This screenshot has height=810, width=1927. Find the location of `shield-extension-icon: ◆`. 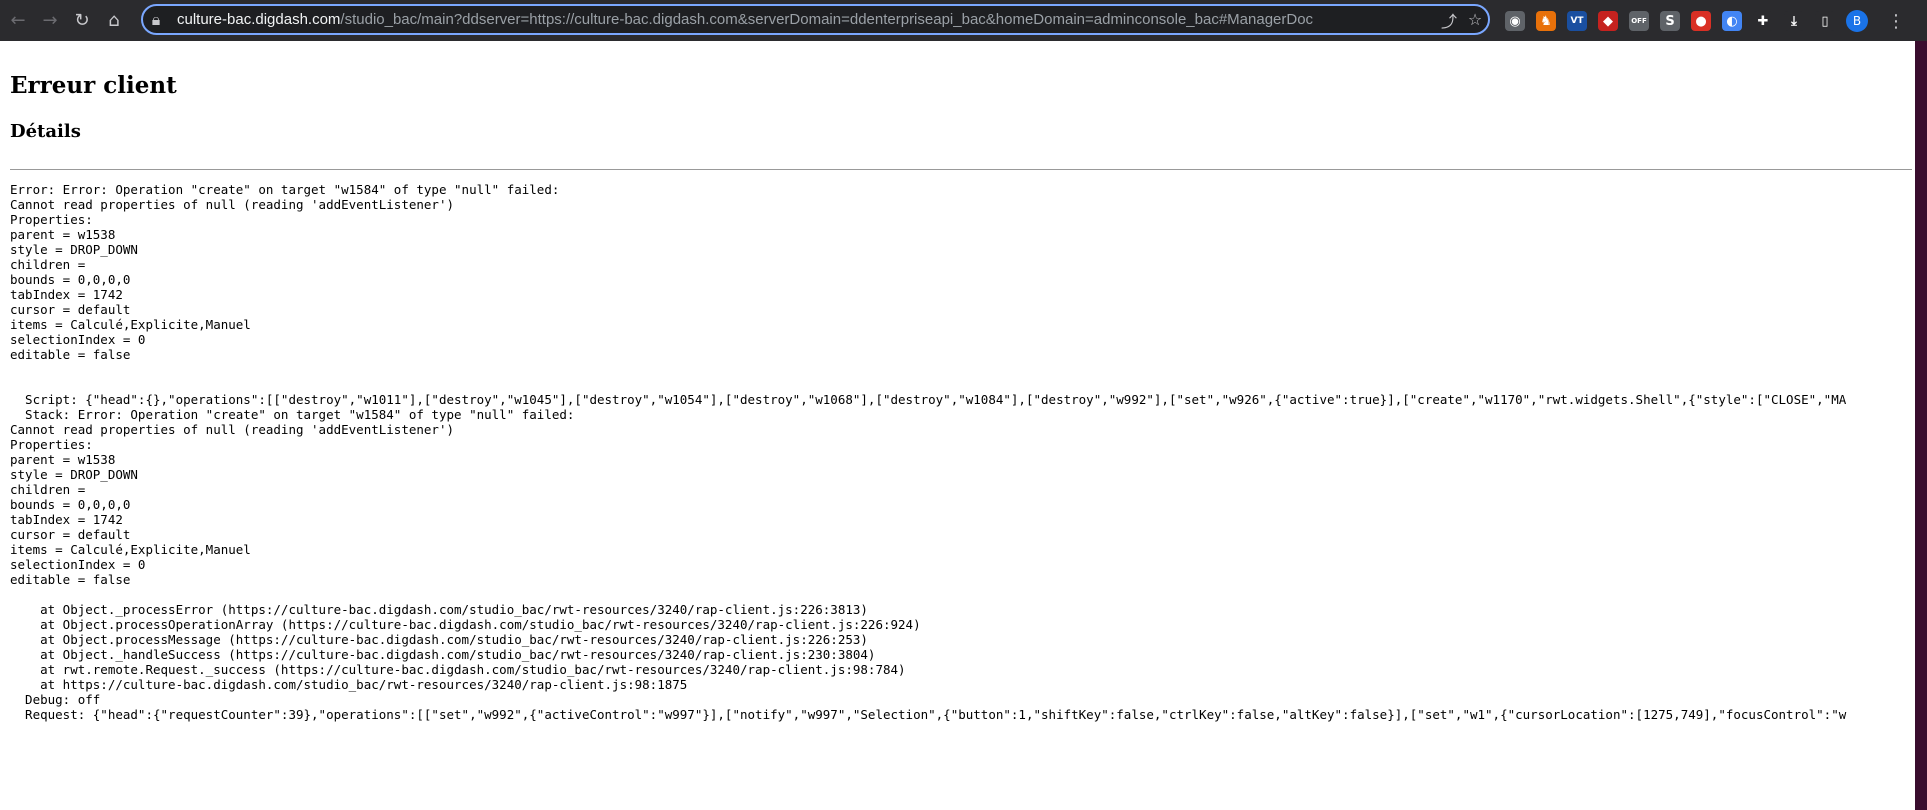

shield-extension-icon: ◆ is located at coordinates (1608, 21).